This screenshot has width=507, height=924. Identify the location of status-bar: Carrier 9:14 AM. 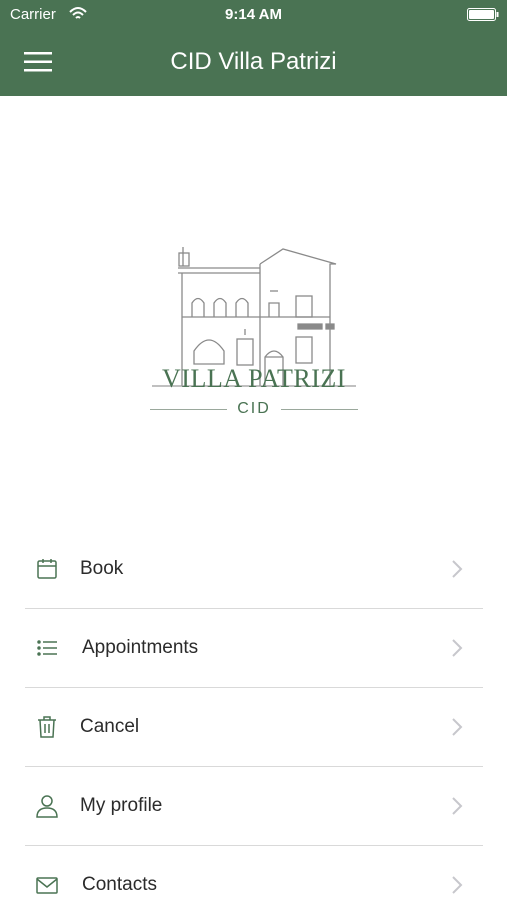
(253, 15).